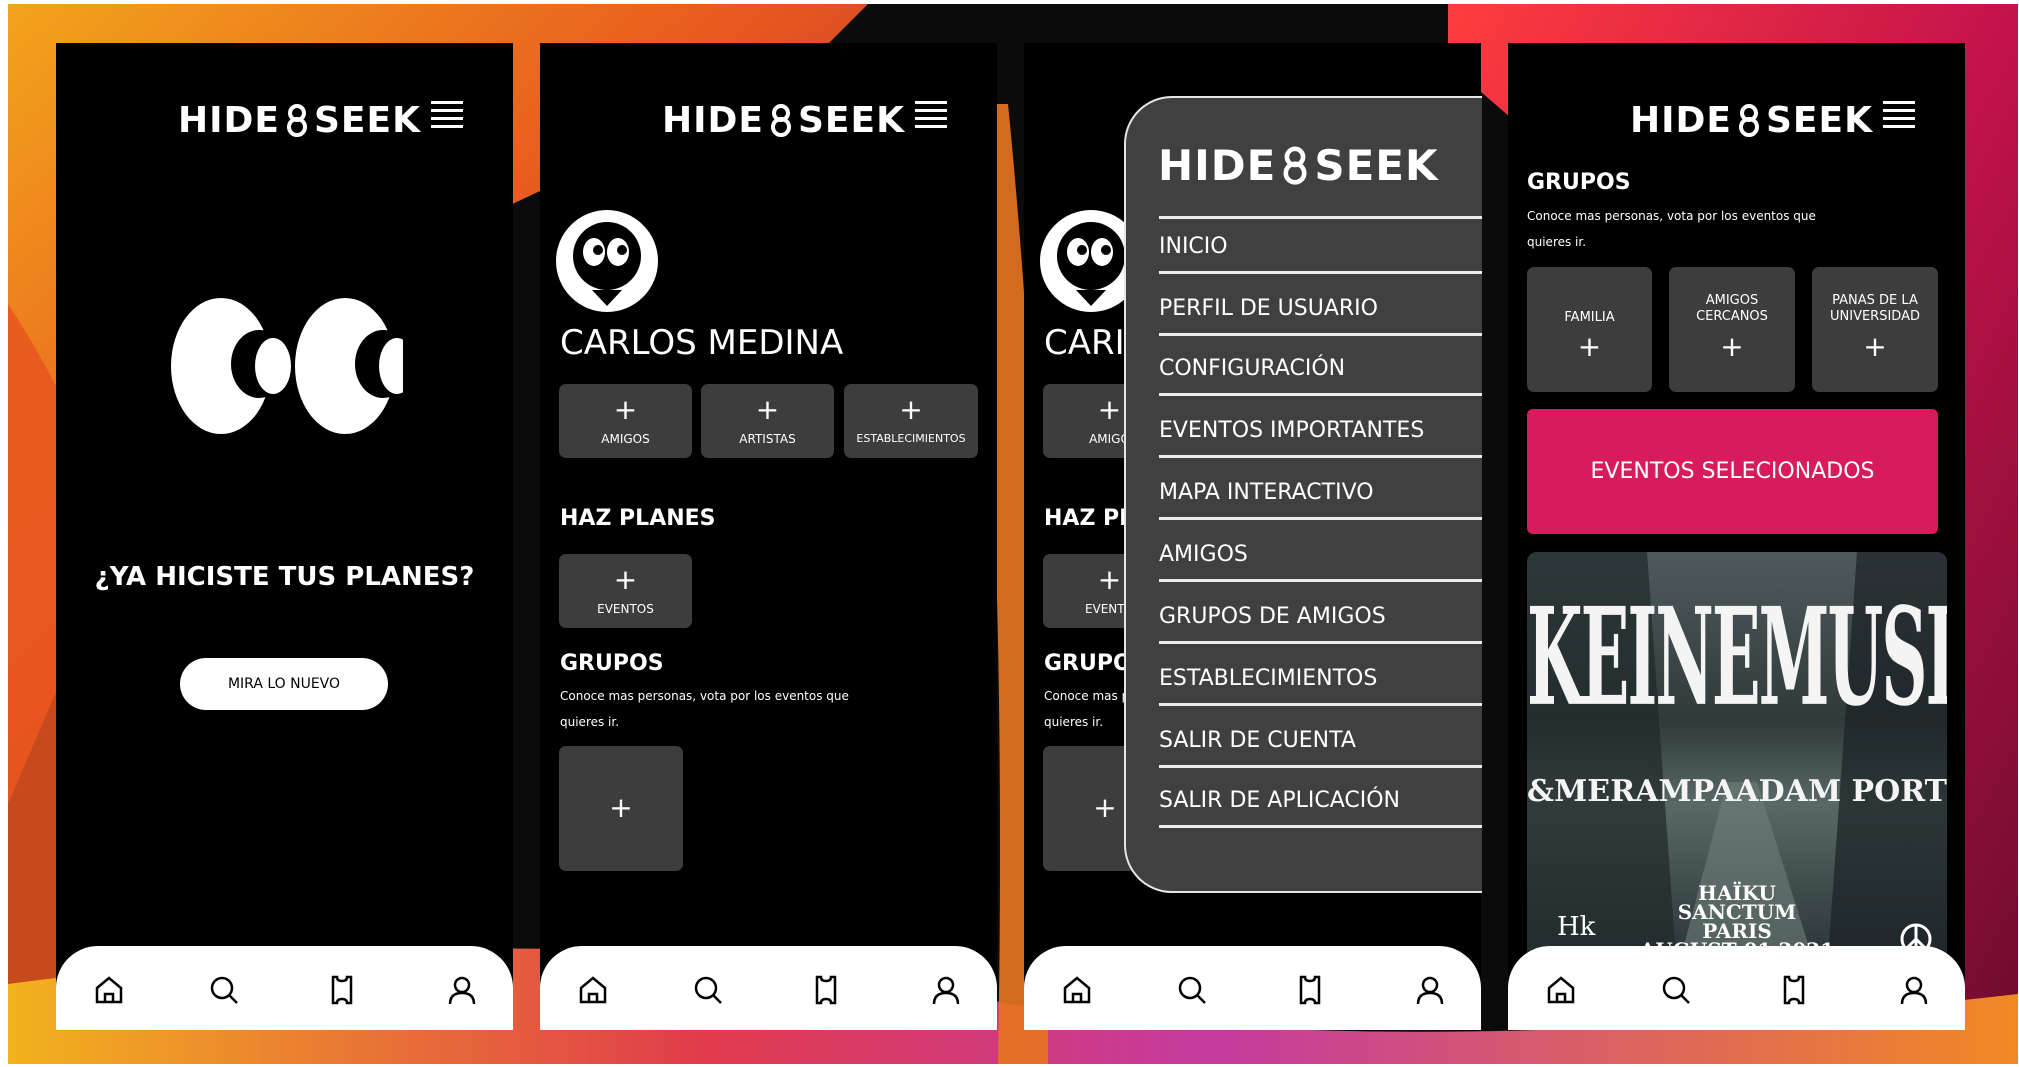 The height and width of the screenshot is (1067, 2019). What do you see at coordinates (1732, 329) in the screenshot?
I see `group-card-amigos-cercanos: AMIGOS CERCANOS +` at bounding box center [1732, 329].